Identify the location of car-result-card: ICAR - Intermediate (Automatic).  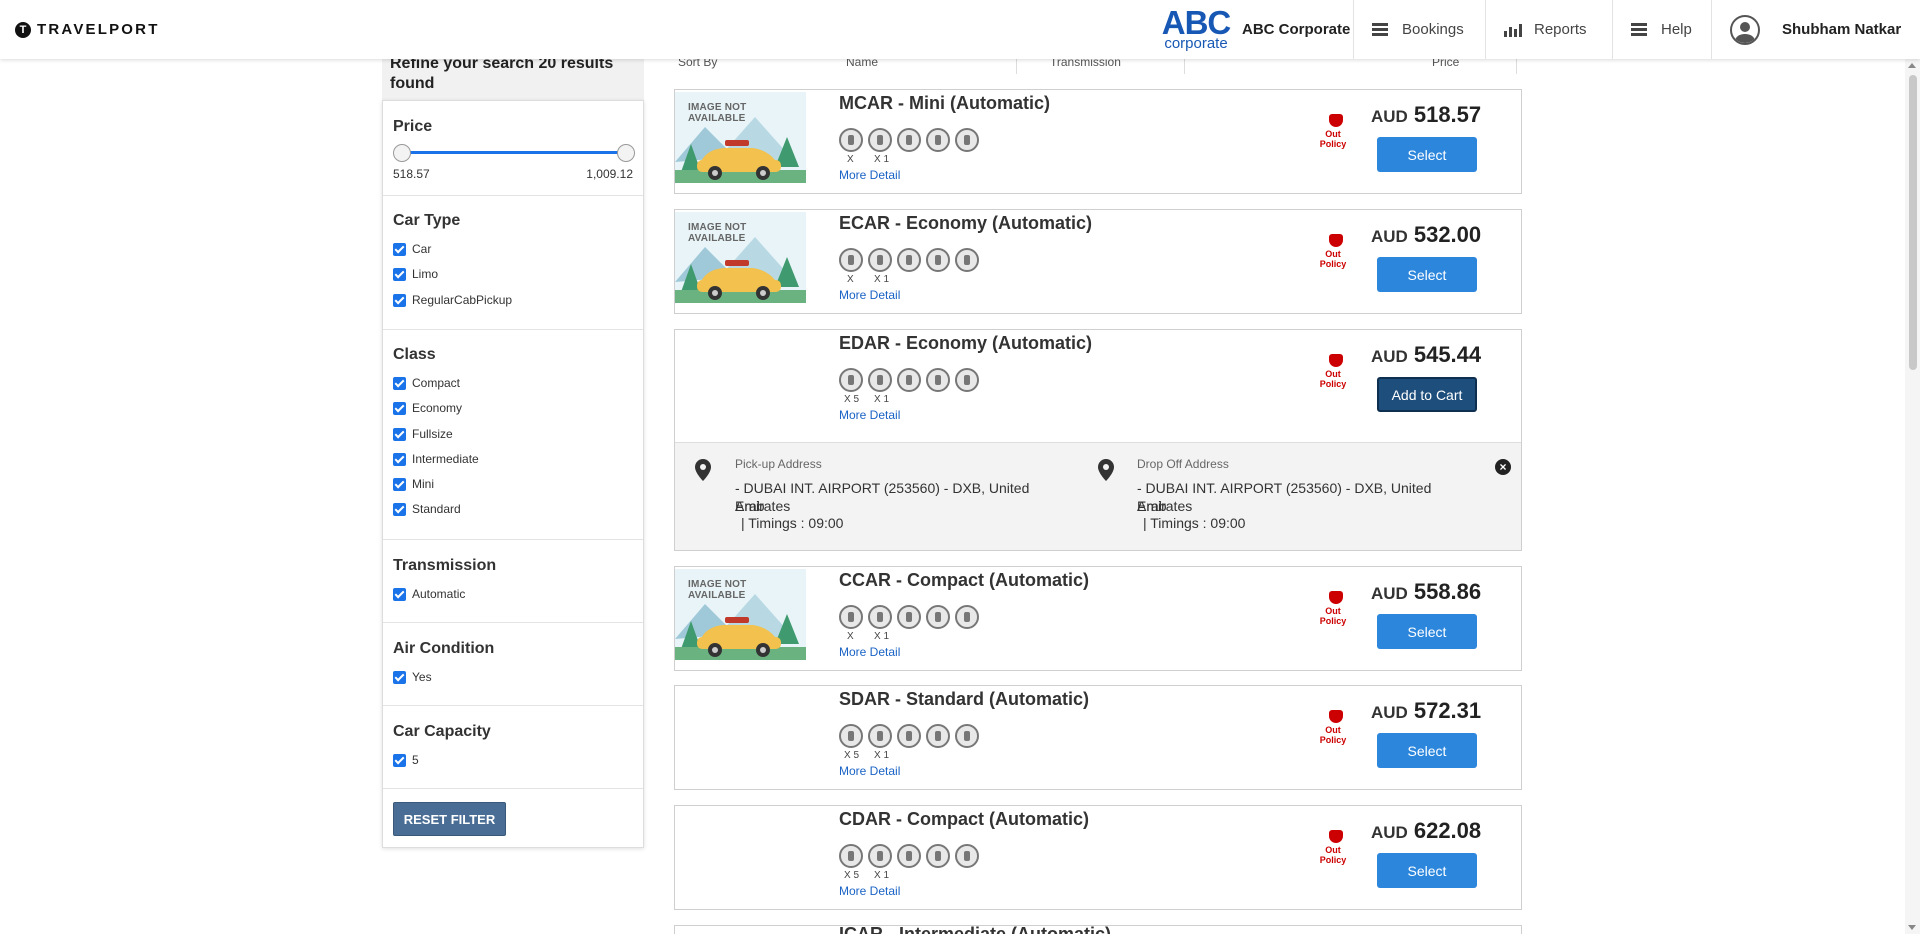
(1098, 929).